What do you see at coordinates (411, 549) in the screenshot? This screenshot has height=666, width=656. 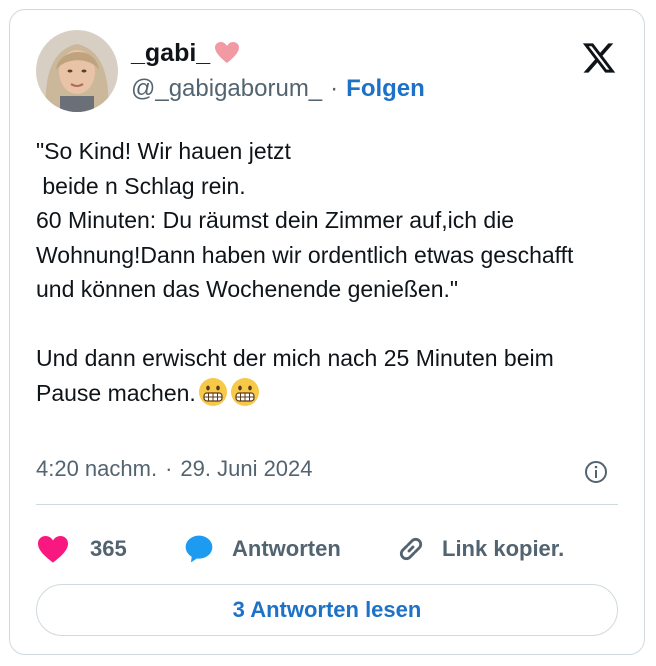 I see `link-icon` at bounding box center [411, 549].